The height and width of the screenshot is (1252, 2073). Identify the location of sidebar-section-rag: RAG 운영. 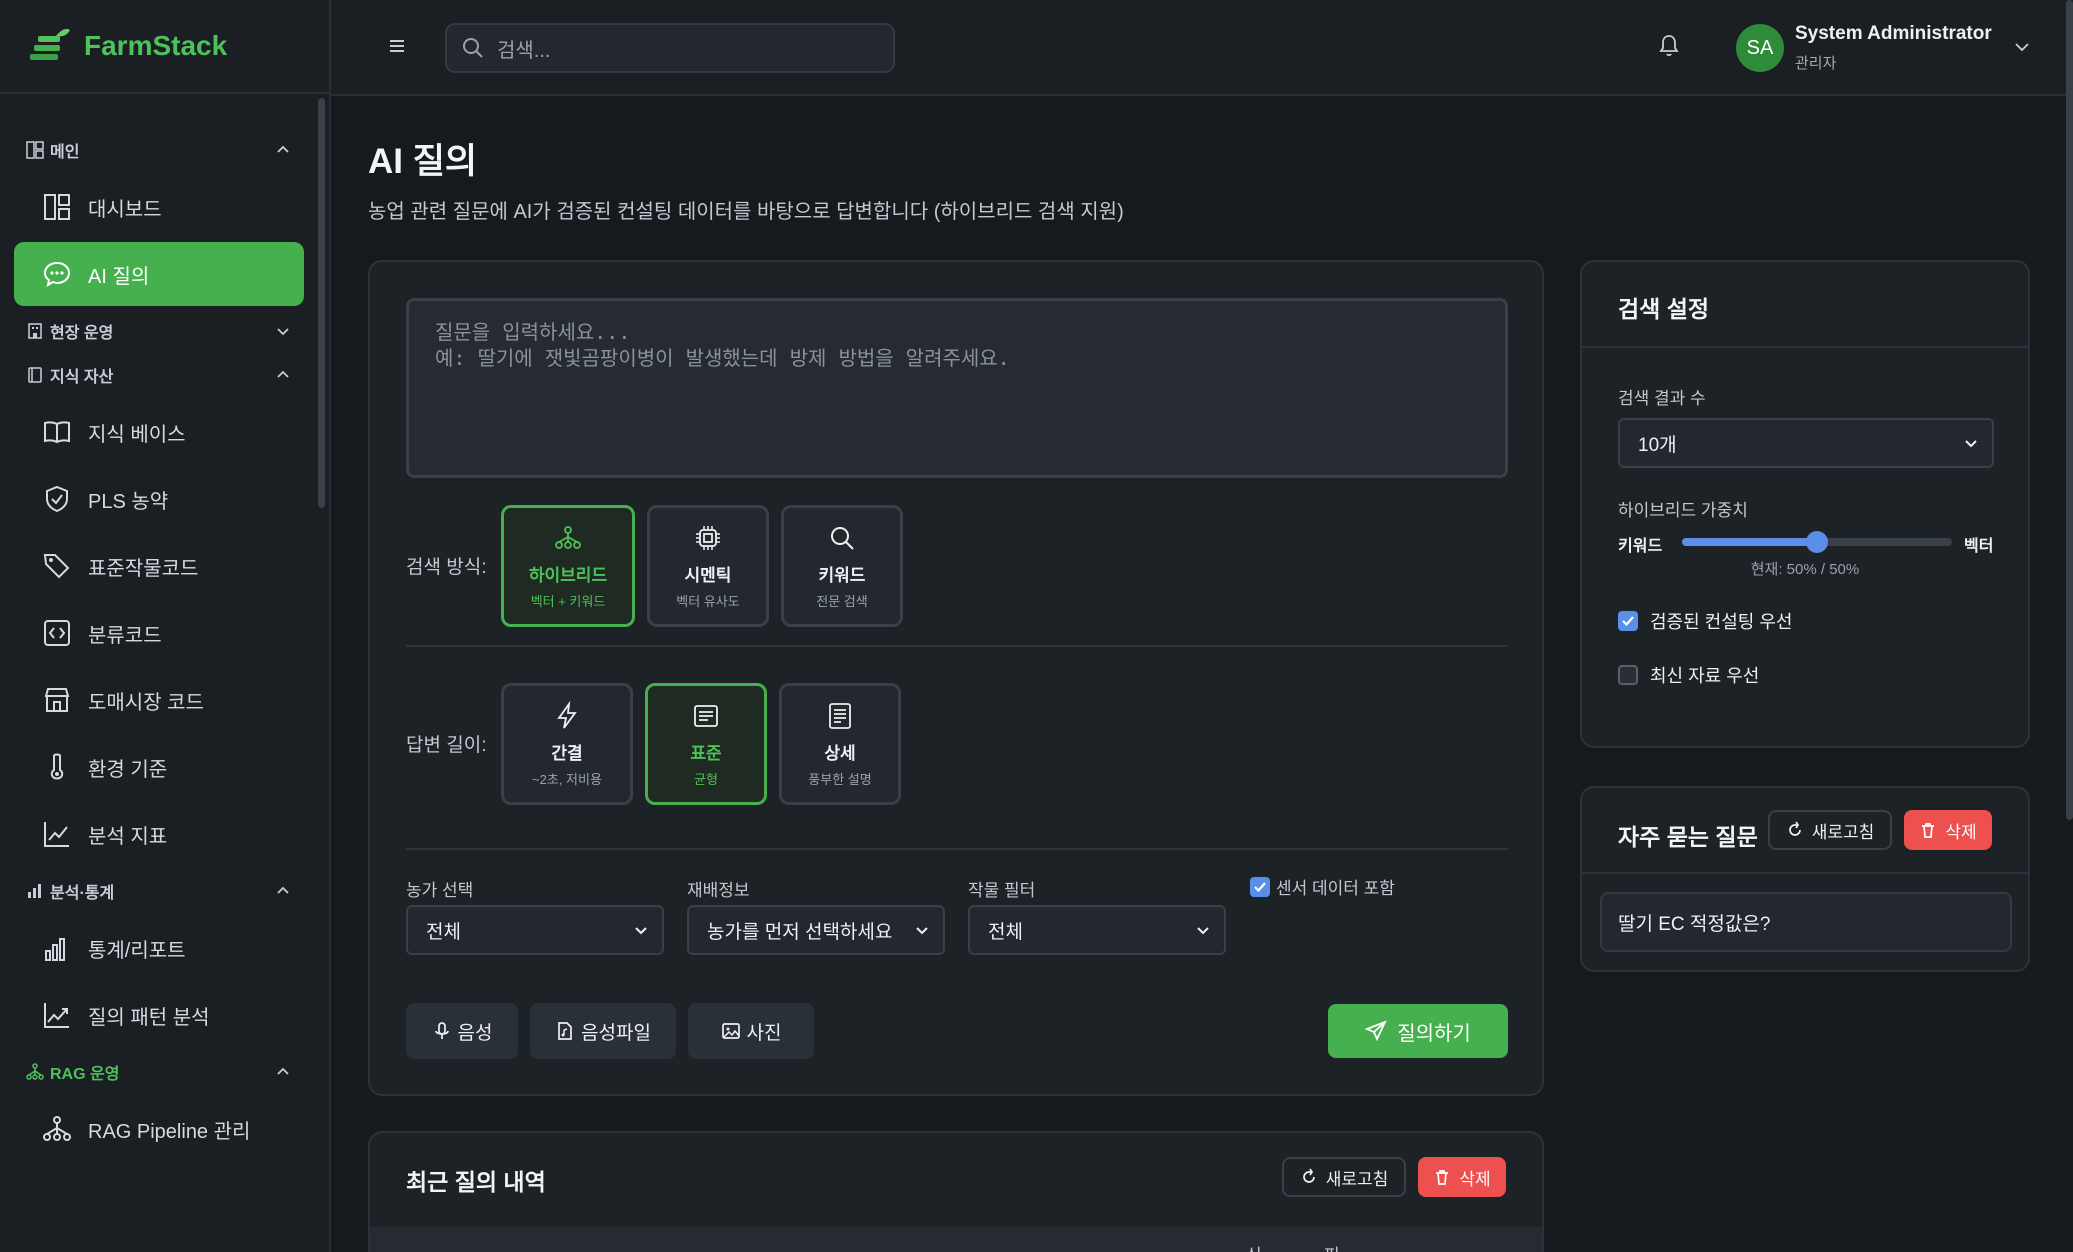
(159, 1072).